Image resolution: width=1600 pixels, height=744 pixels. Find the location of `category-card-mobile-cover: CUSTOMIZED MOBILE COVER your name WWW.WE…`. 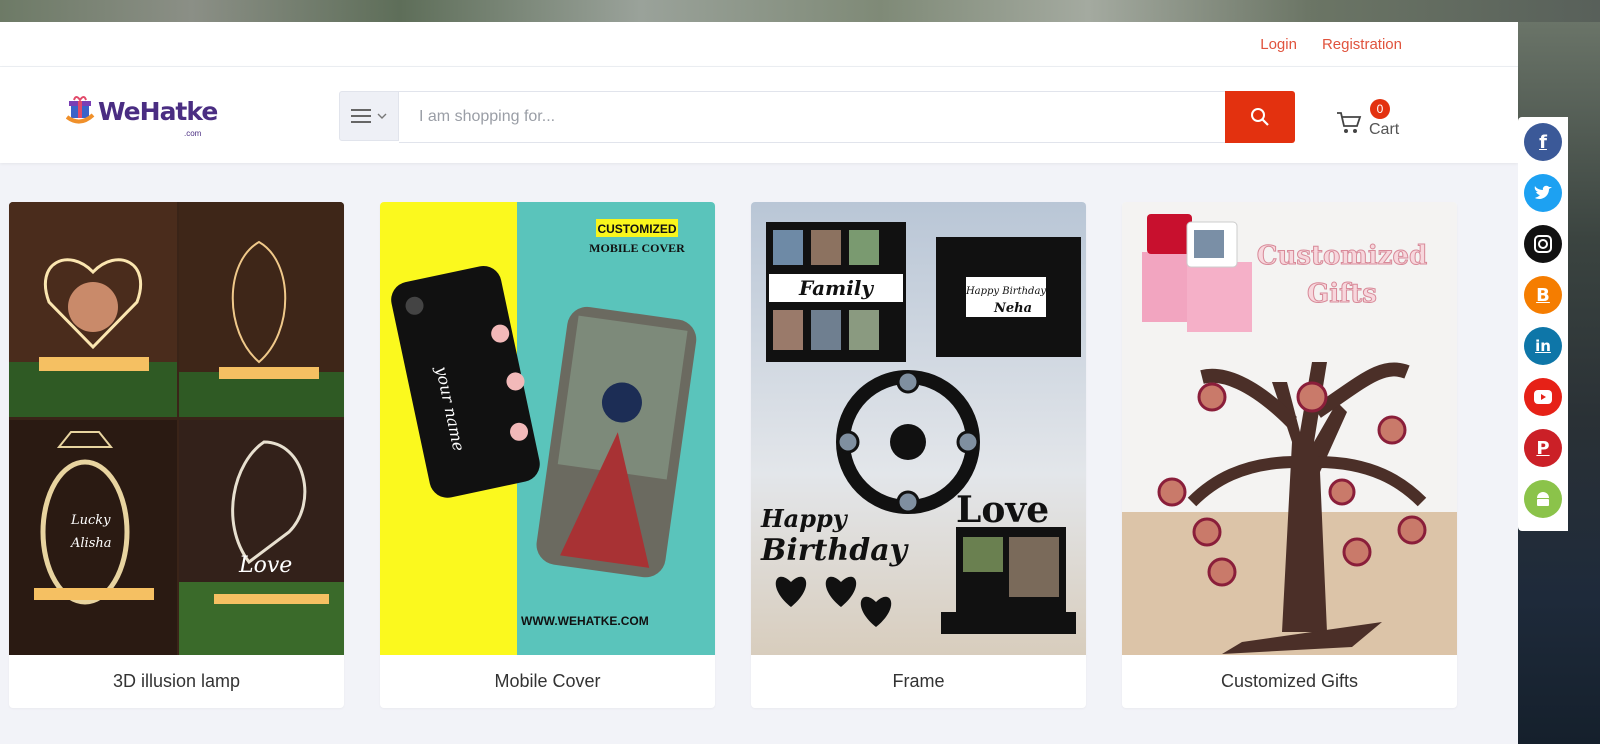

category-card-mobile-cover: CUSTOMIZED MOBILE COVER your name WWW.WE… is located at coordinates (547, 455).